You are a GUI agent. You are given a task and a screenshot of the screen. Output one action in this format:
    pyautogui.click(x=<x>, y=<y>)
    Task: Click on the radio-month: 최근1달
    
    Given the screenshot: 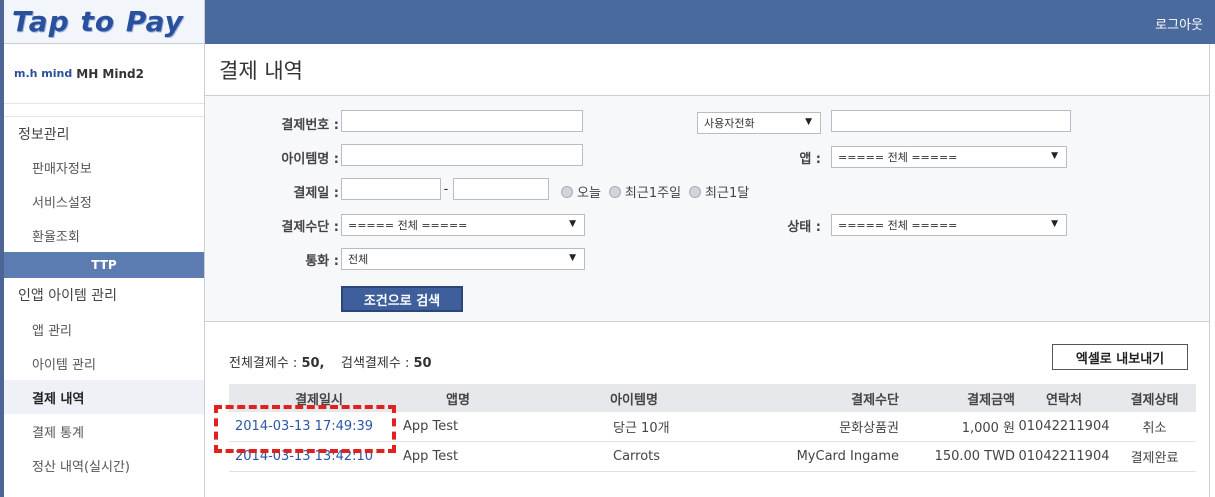 What is the action you would take?
    pyautogui.click(x=719, y=191)
    